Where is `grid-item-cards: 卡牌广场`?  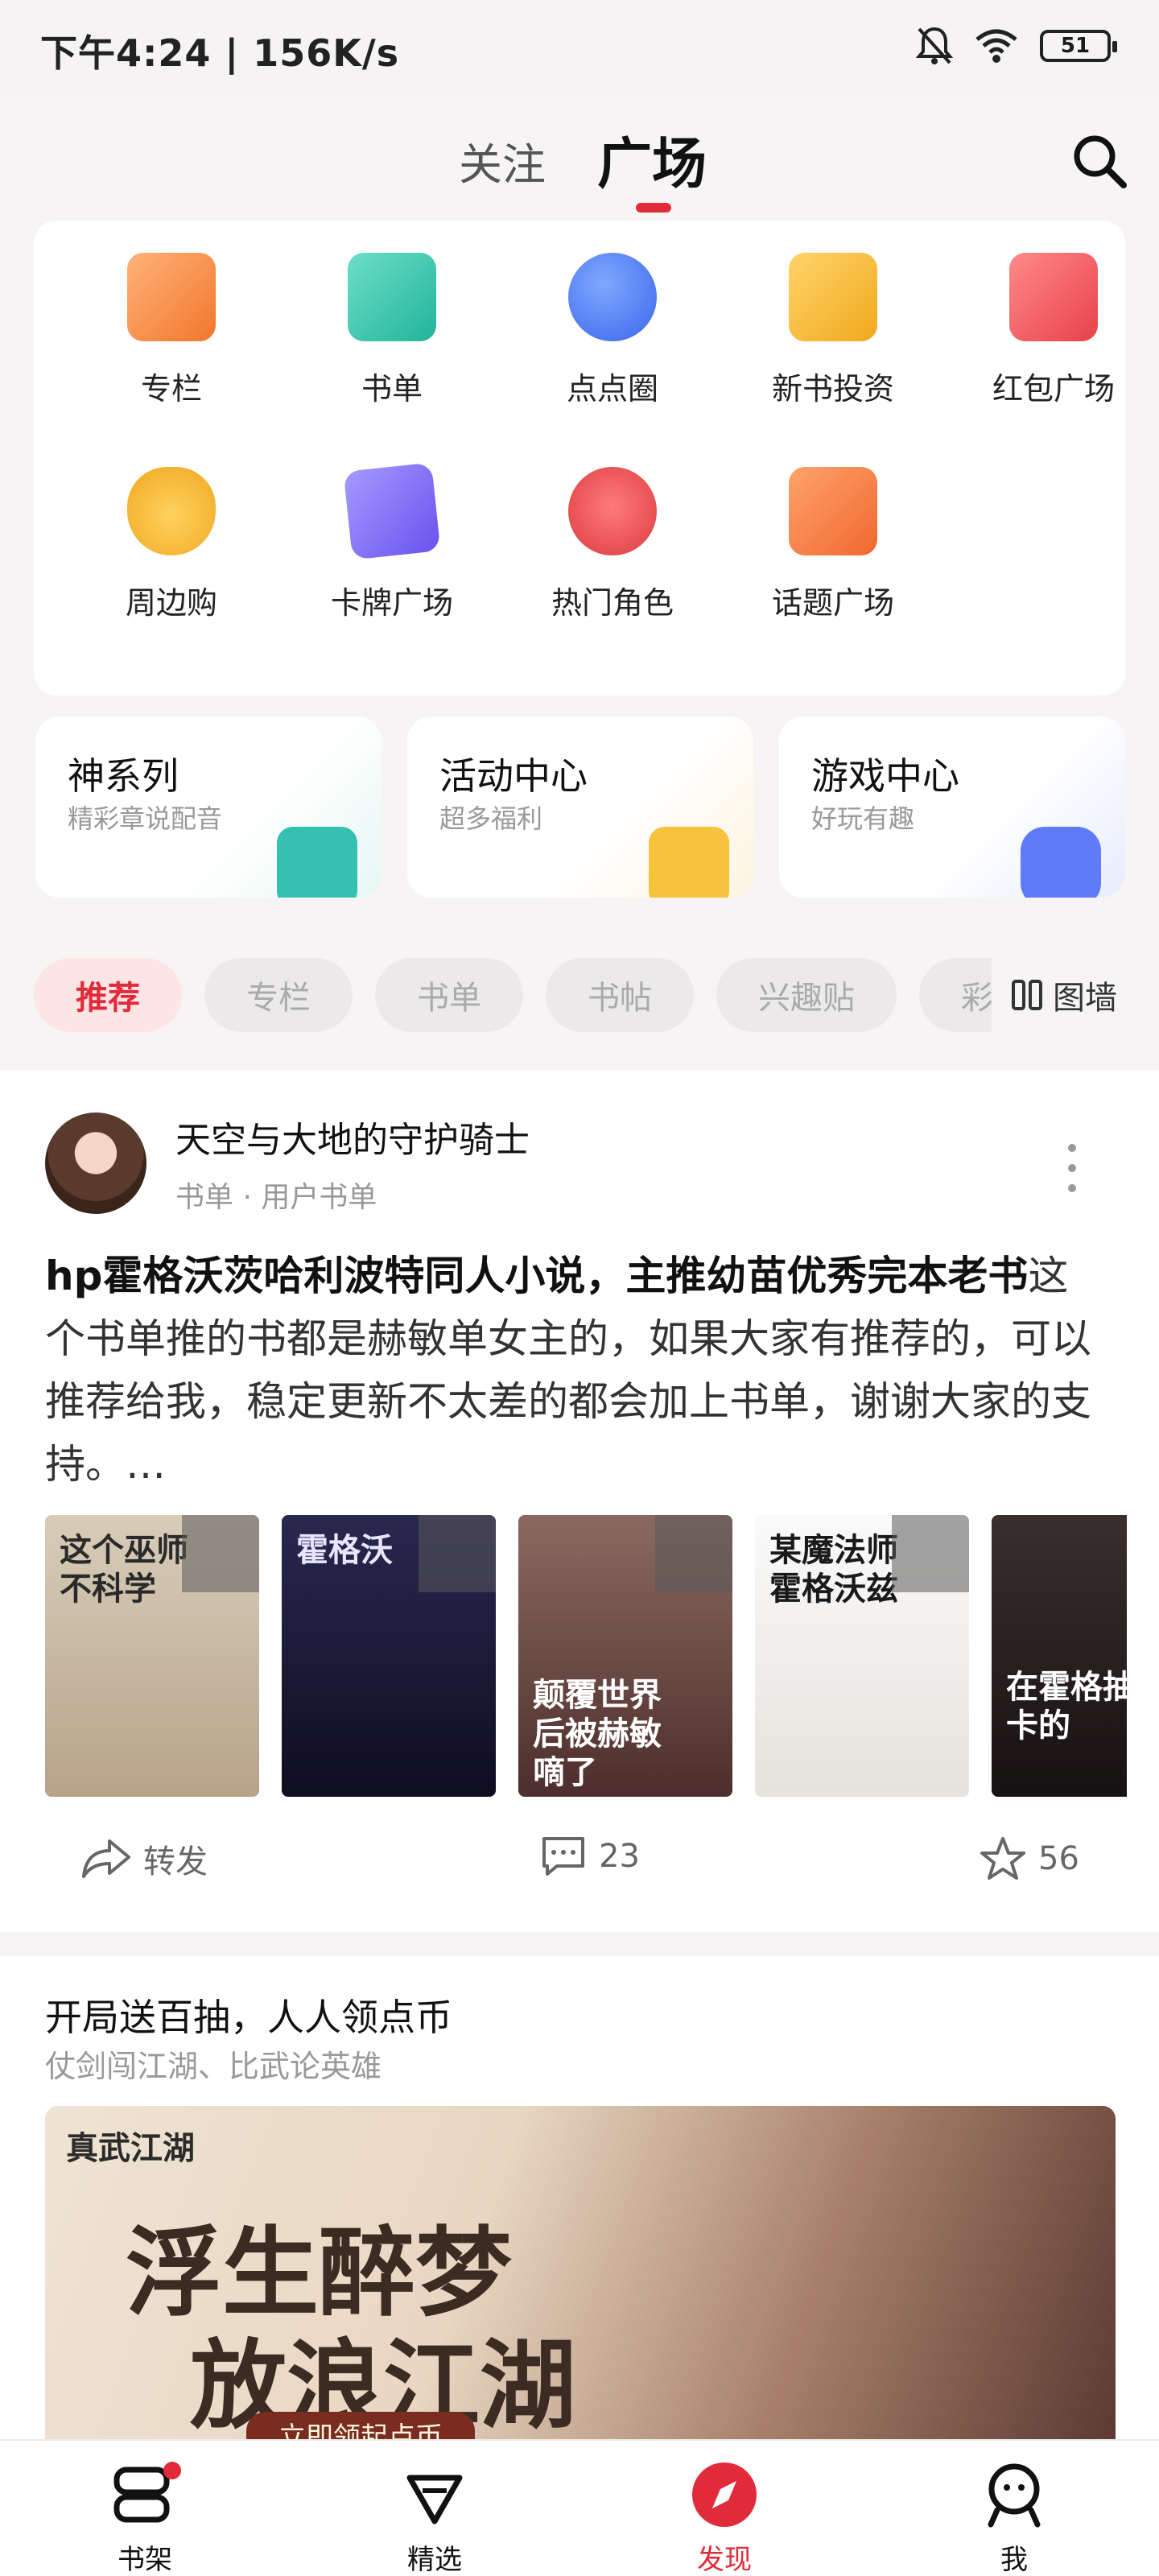 grid-item-cards: 卡牌广场 is located at coordinates (392, 531).